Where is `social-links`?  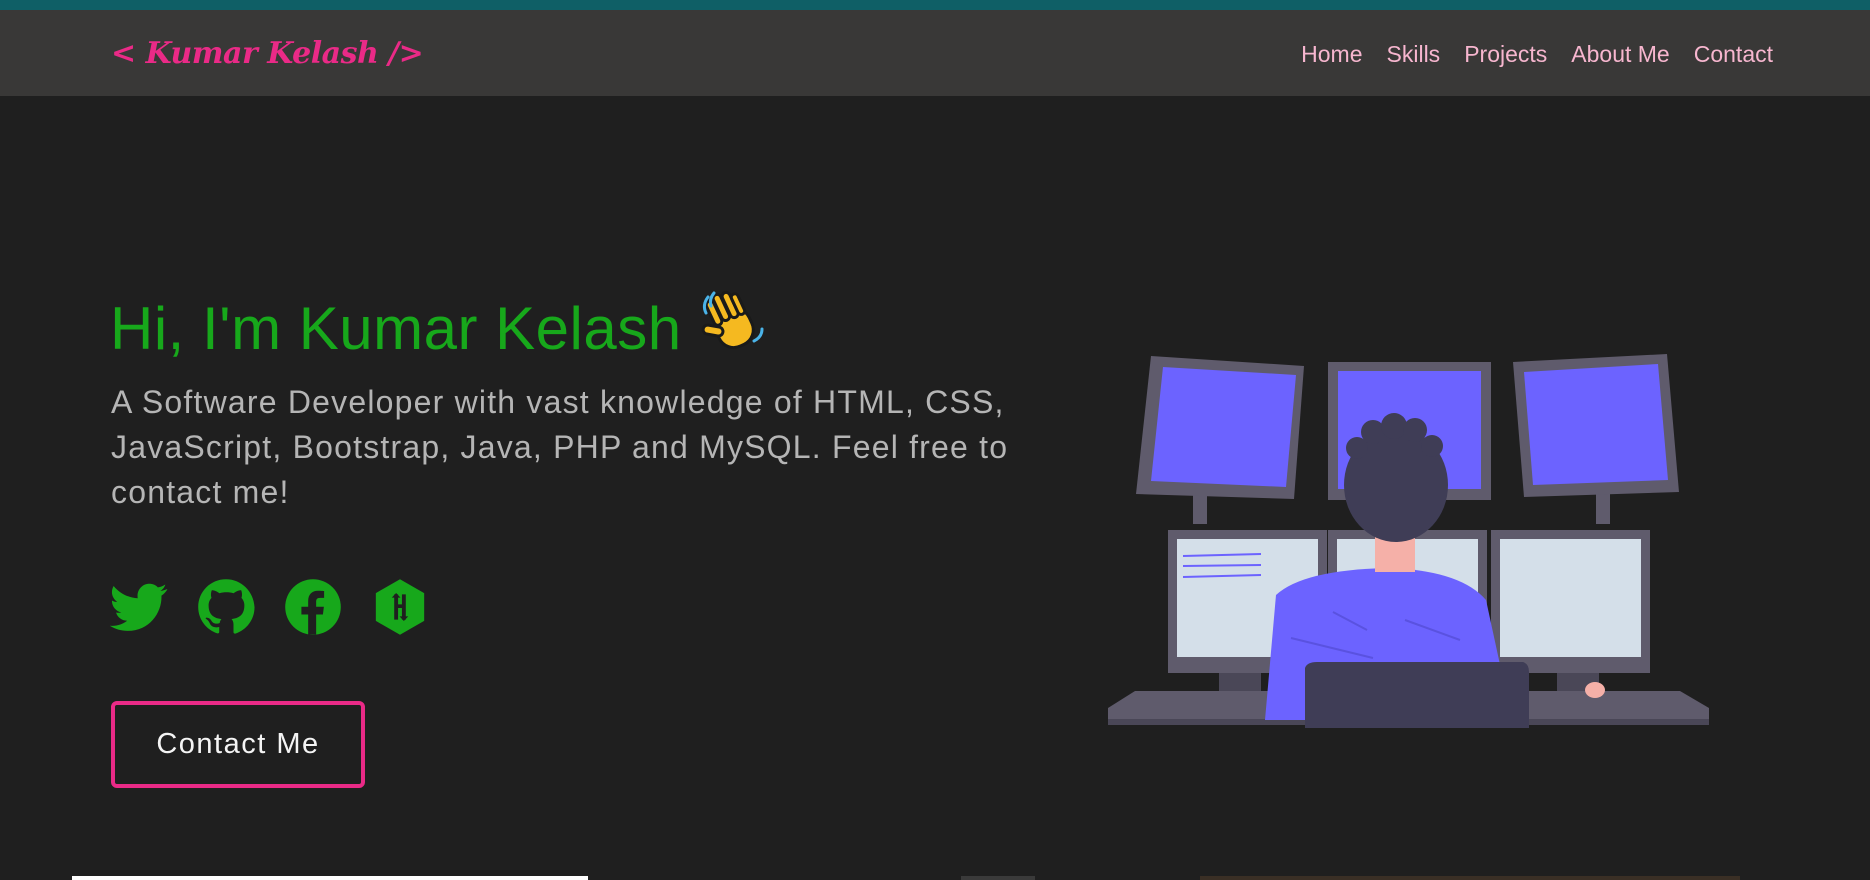 social-links is located at coordinates (269, 607).